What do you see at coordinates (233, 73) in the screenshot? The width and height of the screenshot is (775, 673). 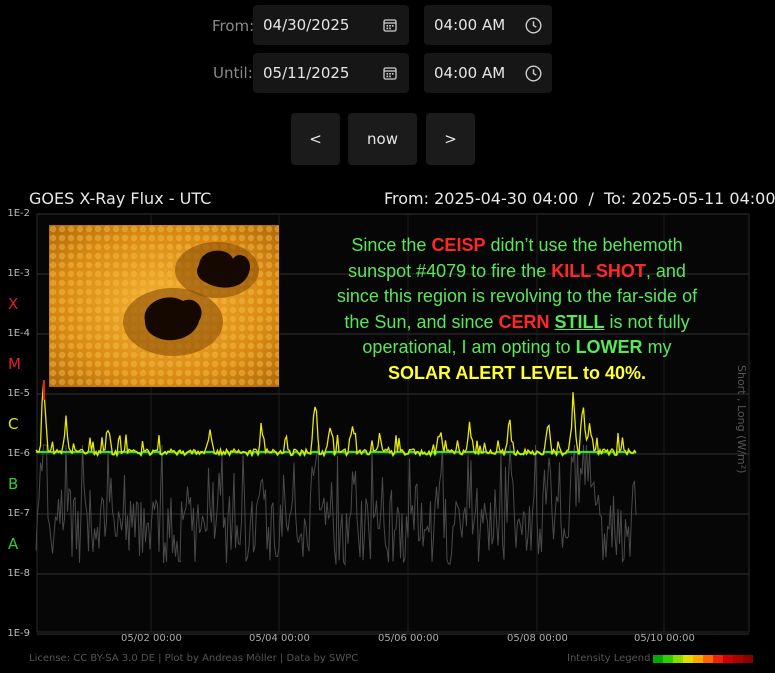 I see `until-label: Until:` at bounding box center [233, 73].